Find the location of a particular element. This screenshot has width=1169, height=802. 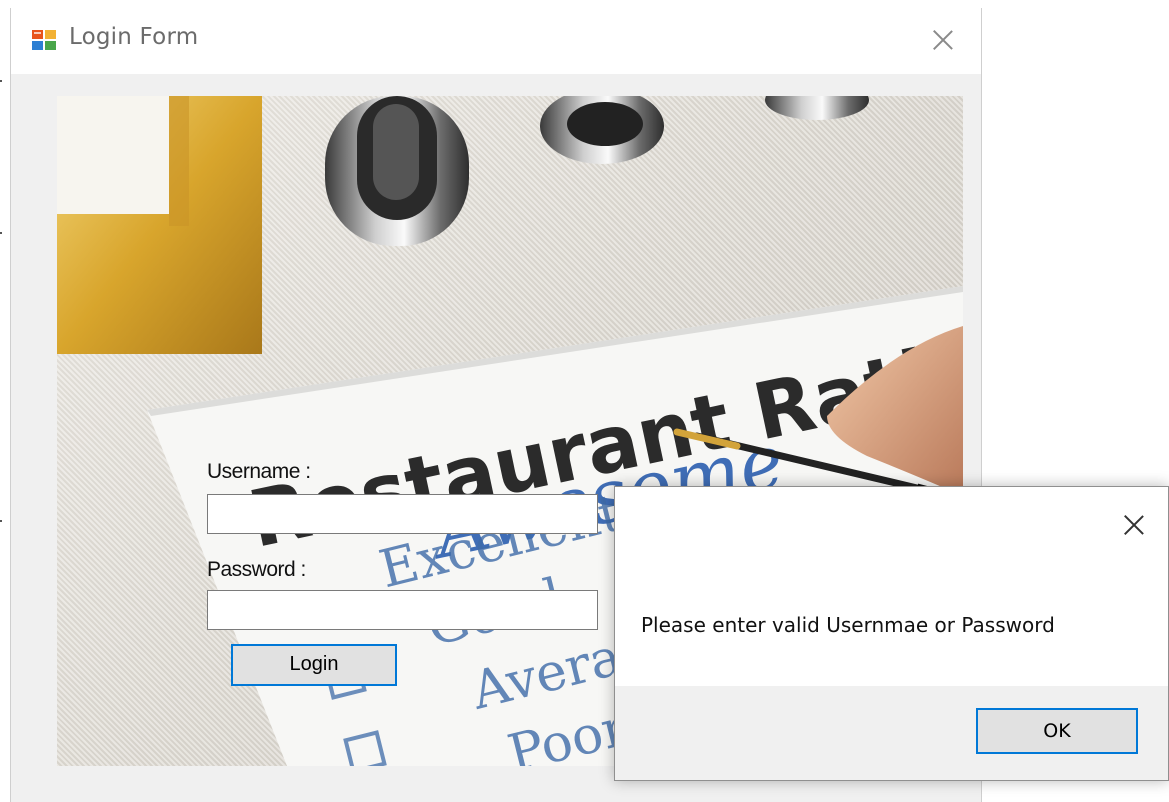

password-label: Password : is located at coordinates (256, 569).